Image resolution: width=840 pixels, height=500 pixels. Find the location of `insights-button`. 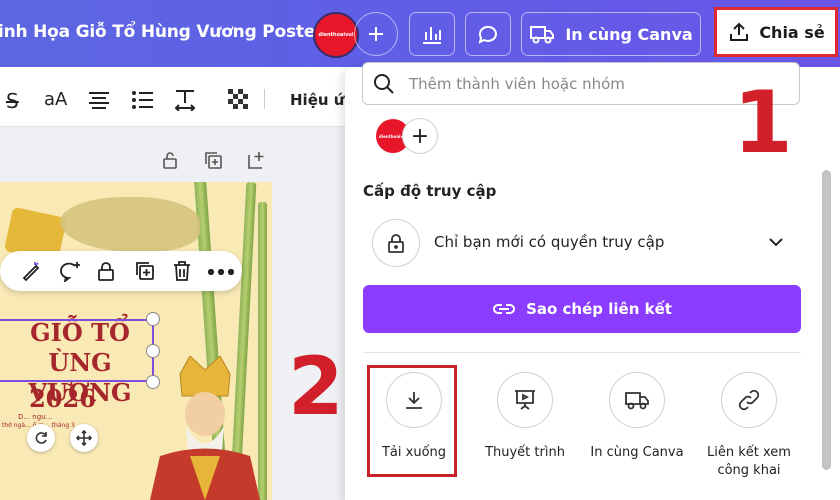

insights-button is located at coordinates (432, 34).